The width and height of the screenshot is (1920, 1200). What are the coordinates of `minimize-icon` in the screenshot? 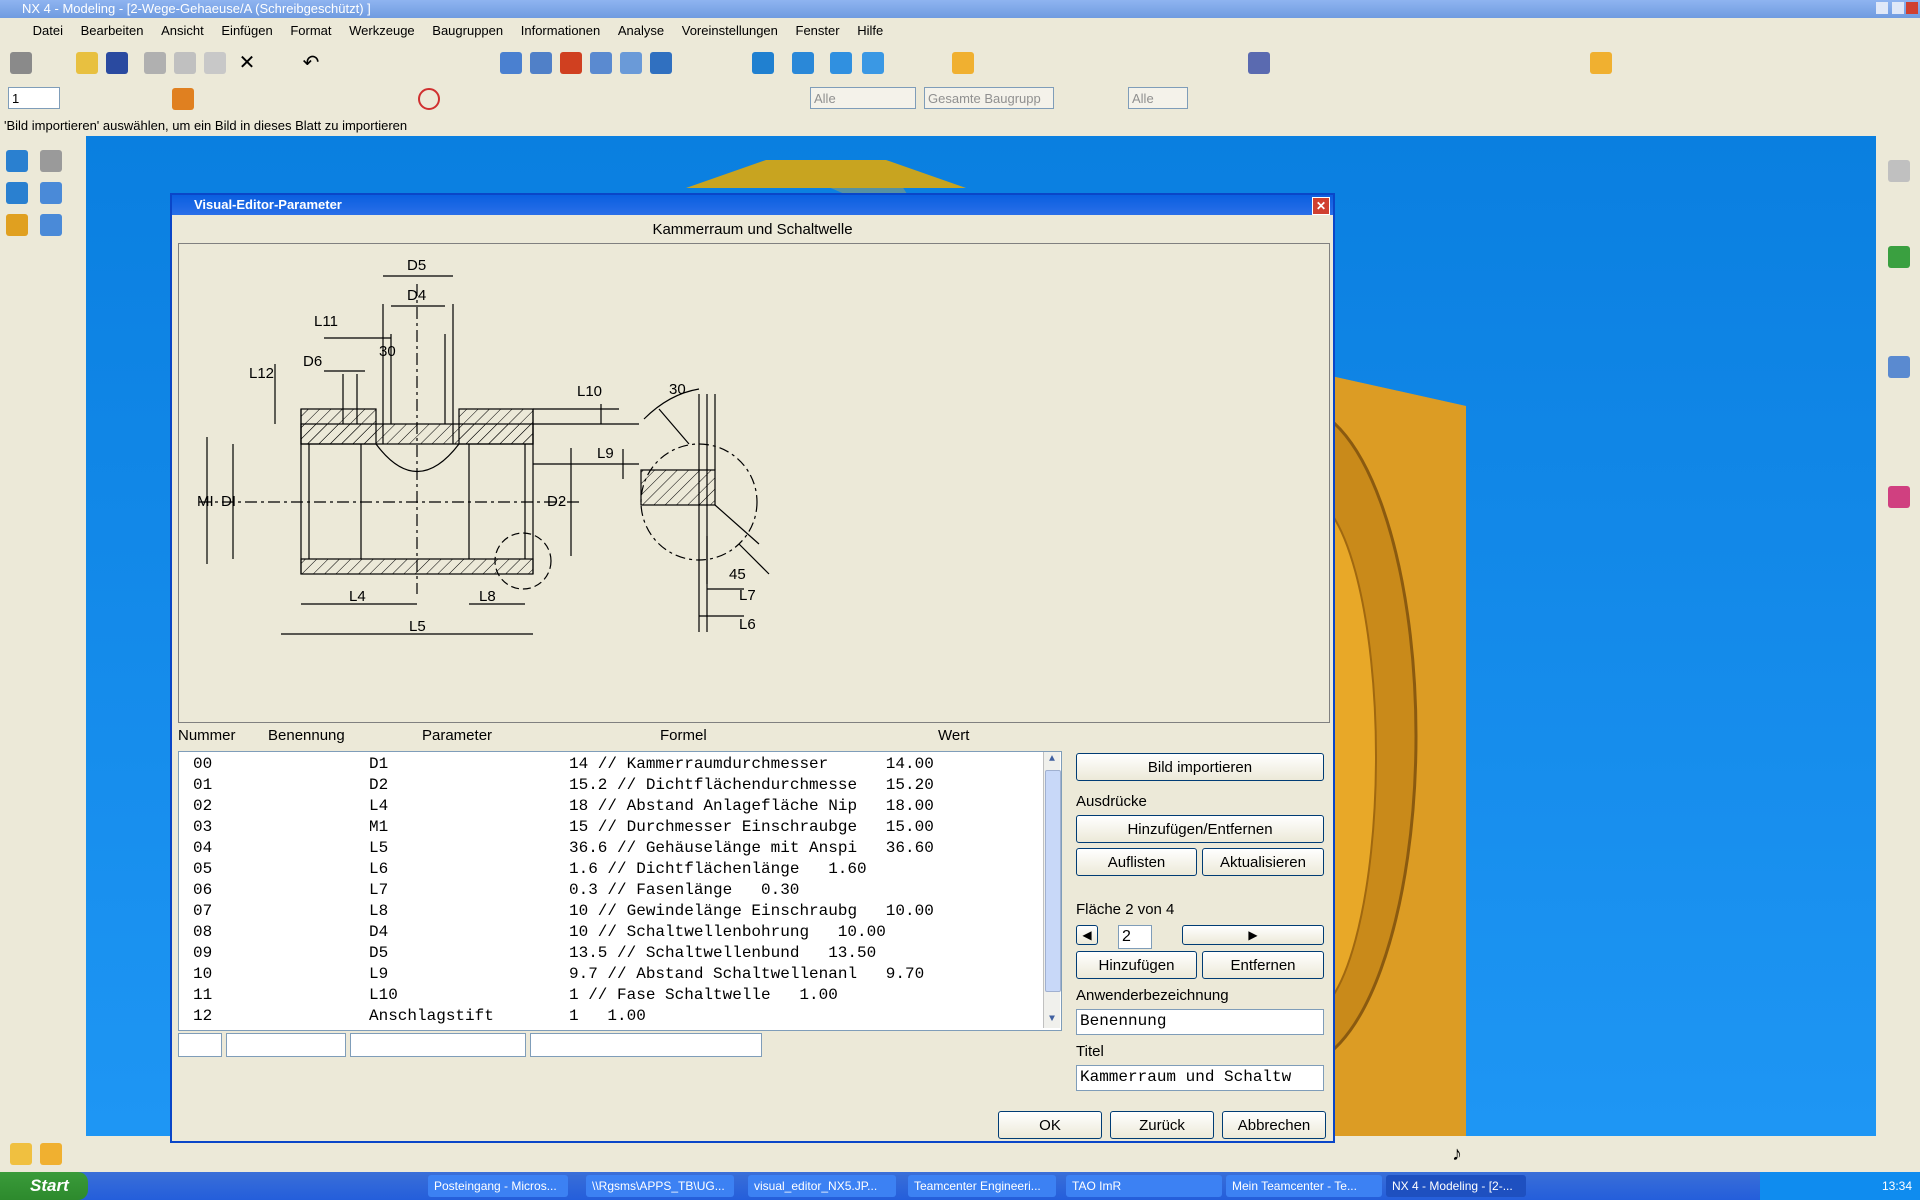 It's located at (1882, 8).